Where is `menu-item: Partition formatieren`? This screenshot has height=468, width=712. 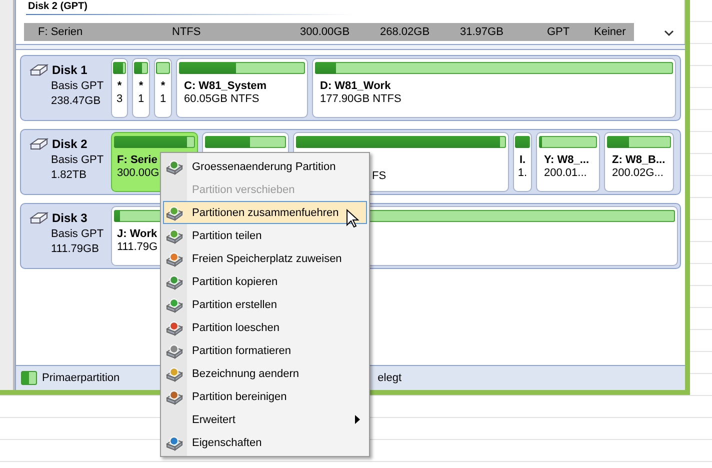
menu-item: Partition formatieren is located at coordinates (265, 350).